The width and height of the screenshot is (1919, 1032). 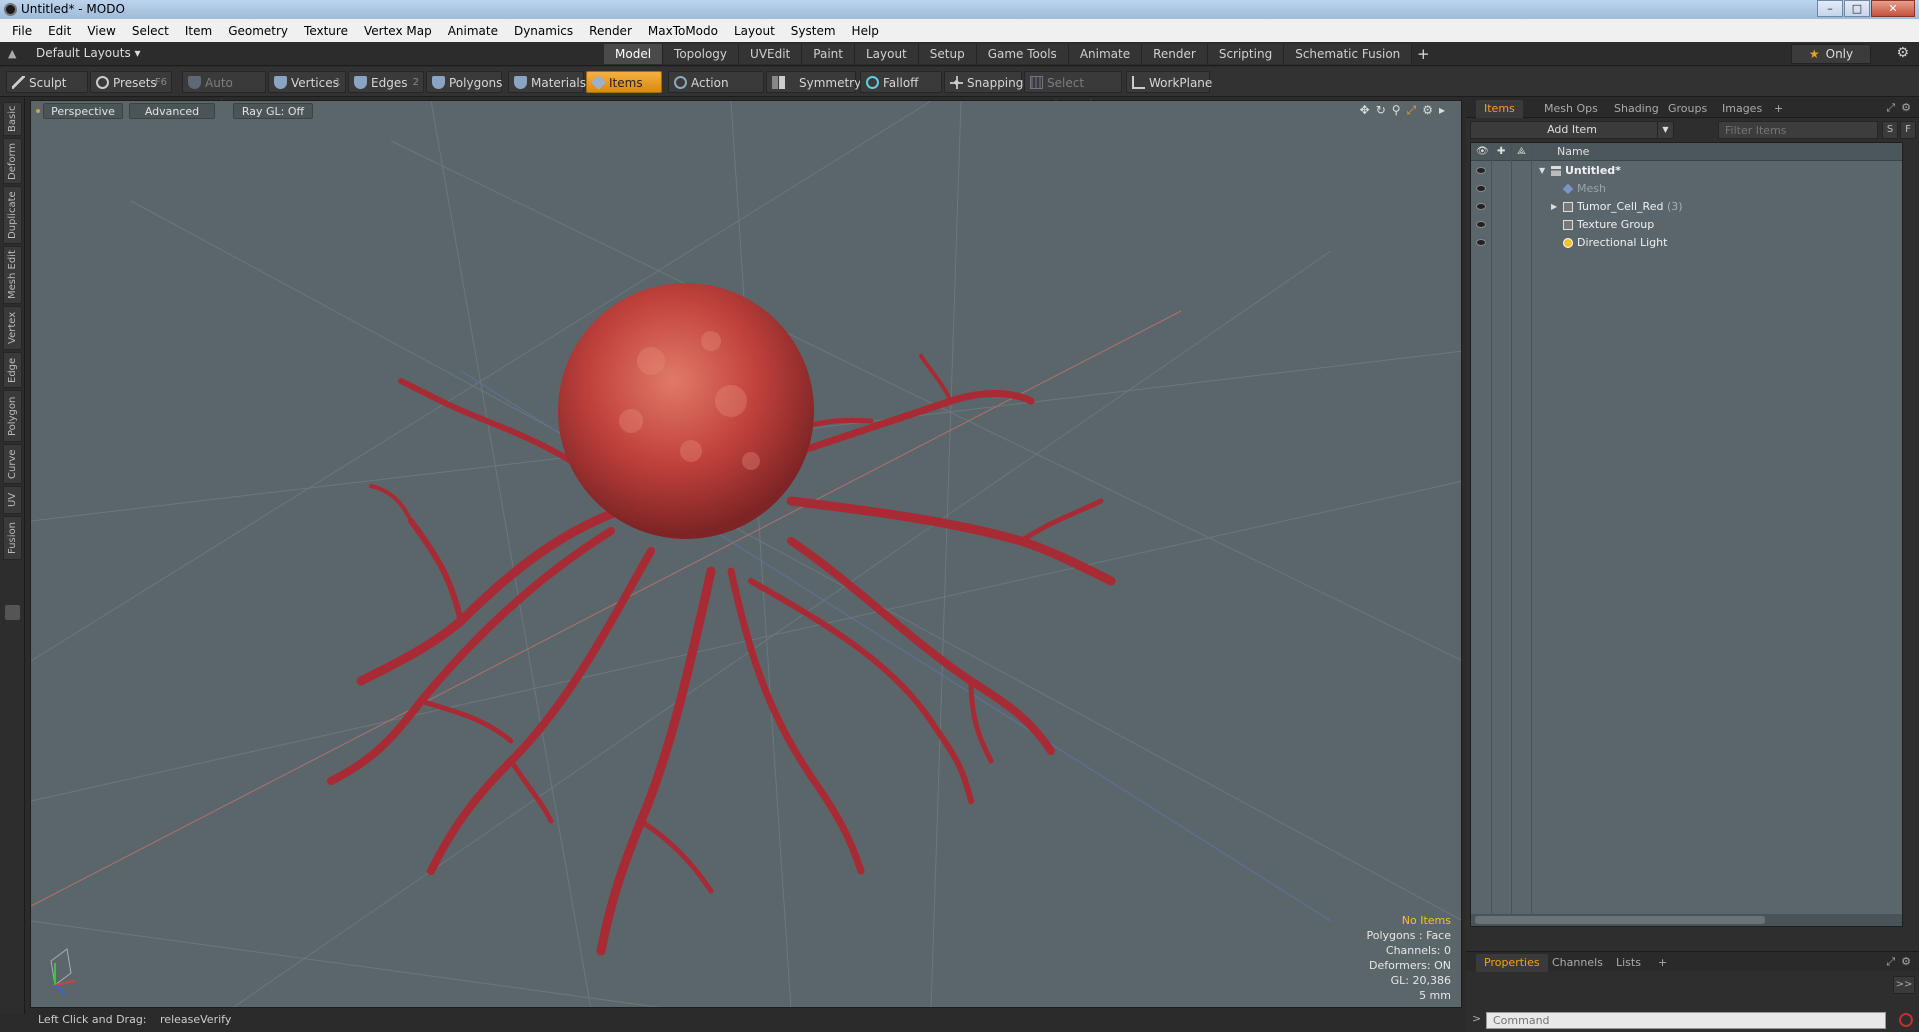 What do you see at coordinates (1778, 109) in the screenshot?
I see `add-panel-tab-button: +` at bounding box center [1778, 109].